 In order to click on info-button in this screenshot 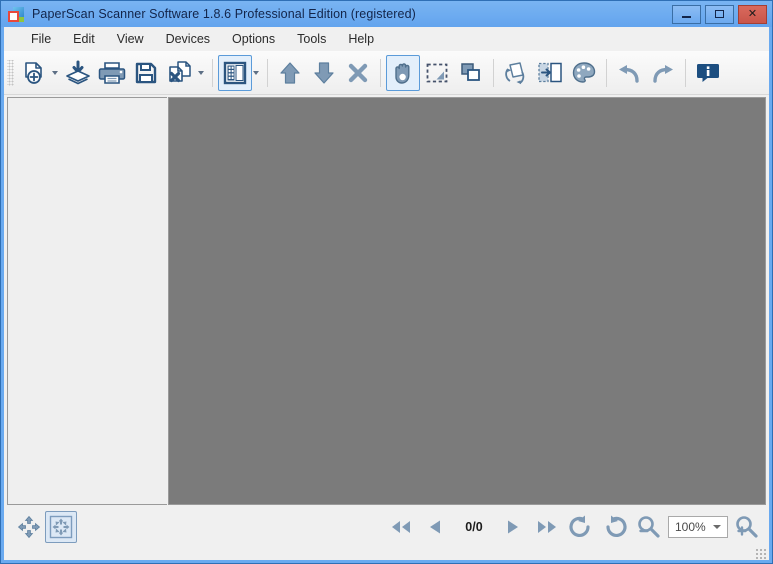, I will do `click(708, 73)`.